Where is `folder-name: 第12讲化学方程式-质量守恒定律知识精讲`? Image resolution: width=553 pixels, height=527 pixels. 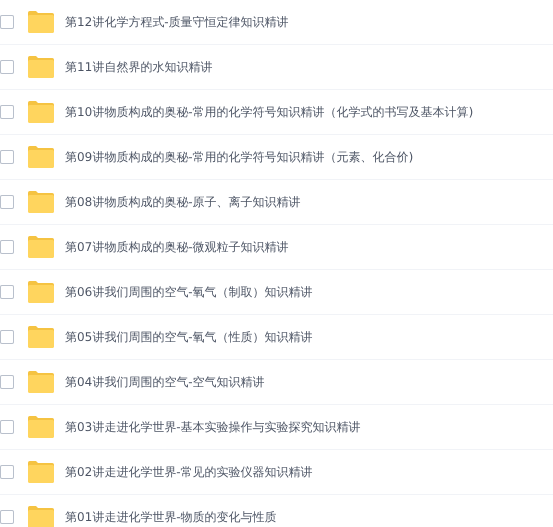 folder-name: 第12讲化学方程式-质量守恒定律知识精讲 is located at coordinates (177, 22).